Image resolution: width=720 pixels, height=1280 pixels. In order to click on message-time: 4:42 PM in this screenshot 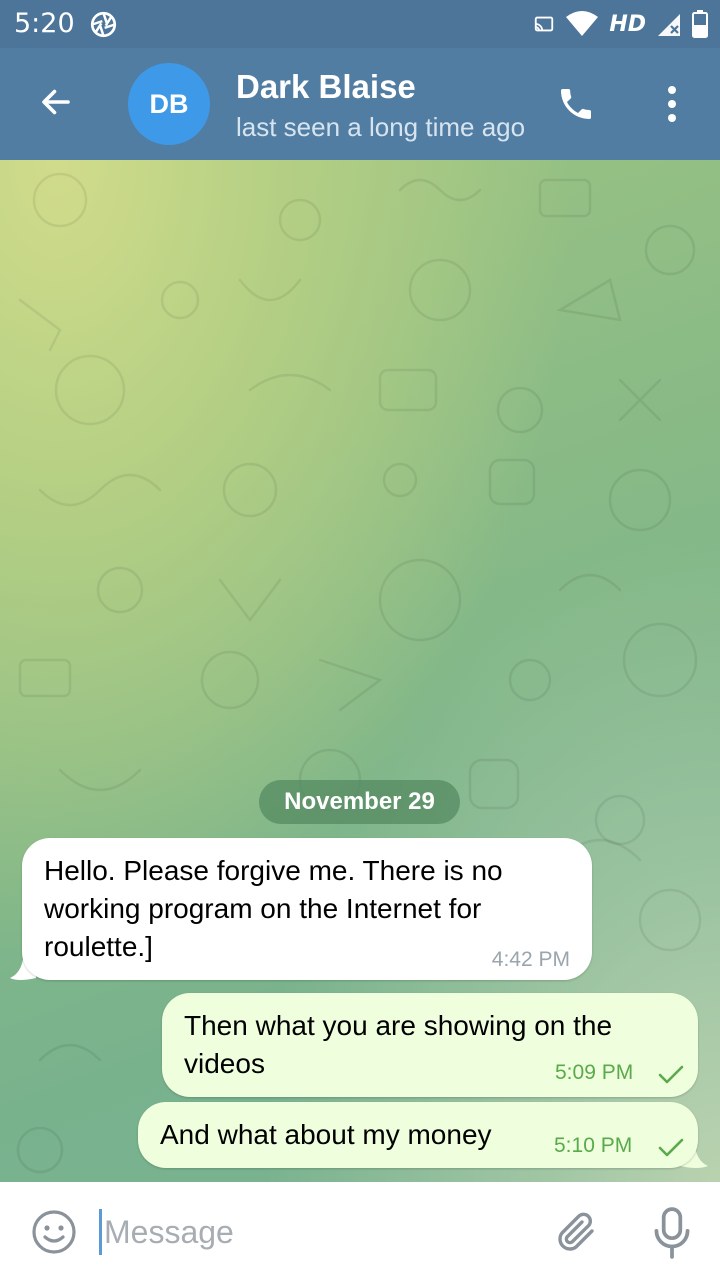, I will do `click(530, 959)`.